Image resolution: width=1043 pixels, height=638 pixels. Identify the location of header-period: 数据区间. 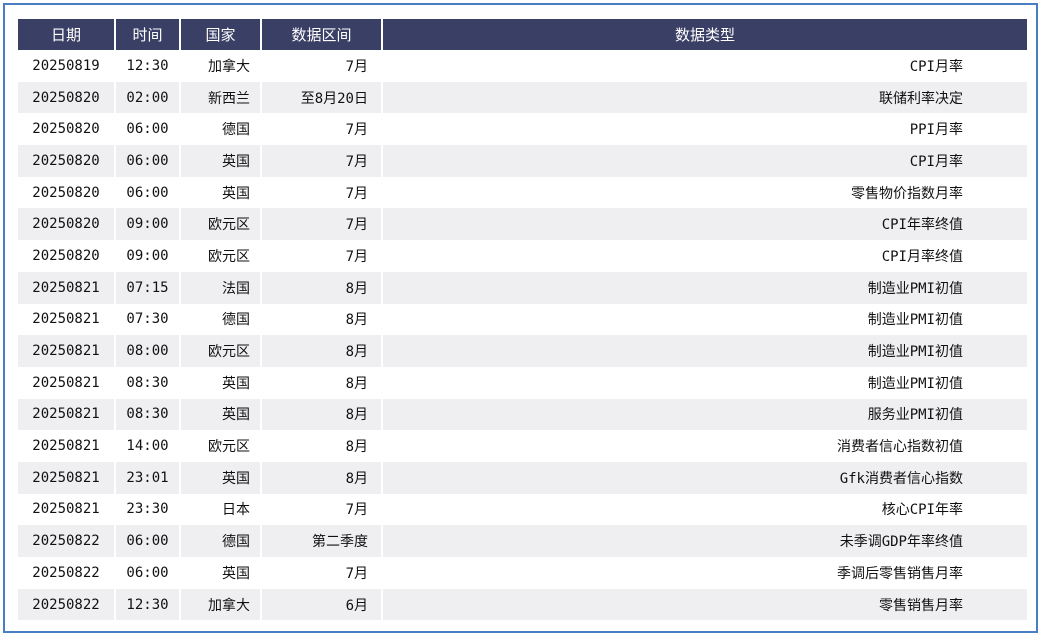
(322, 34).